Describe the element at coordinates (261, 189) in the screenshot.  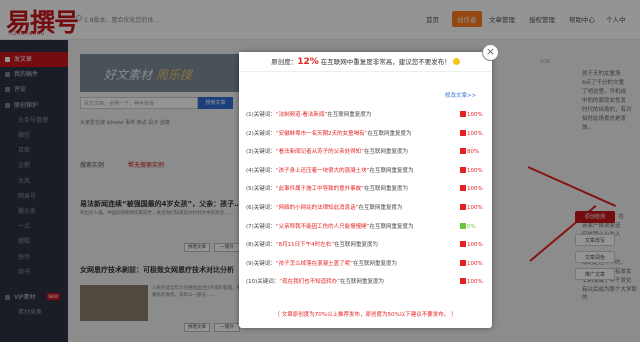
I see `keyword-index: (5)关键词：` at that location.